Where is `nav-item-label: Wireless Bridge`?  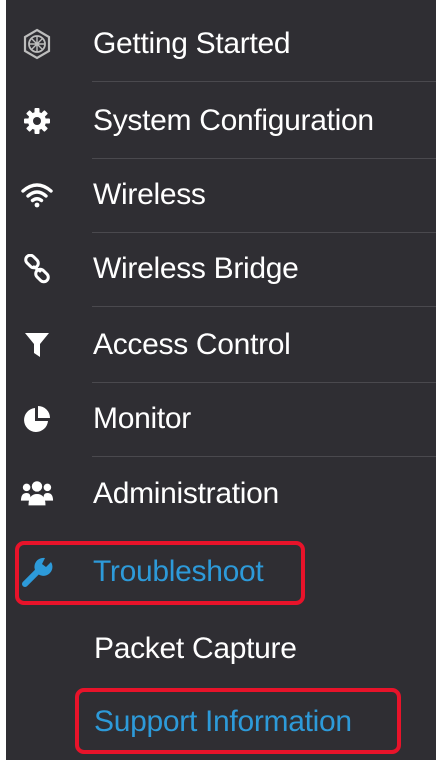
nav-item-label: Wireless Bridge is located at coordinates (196, 268).